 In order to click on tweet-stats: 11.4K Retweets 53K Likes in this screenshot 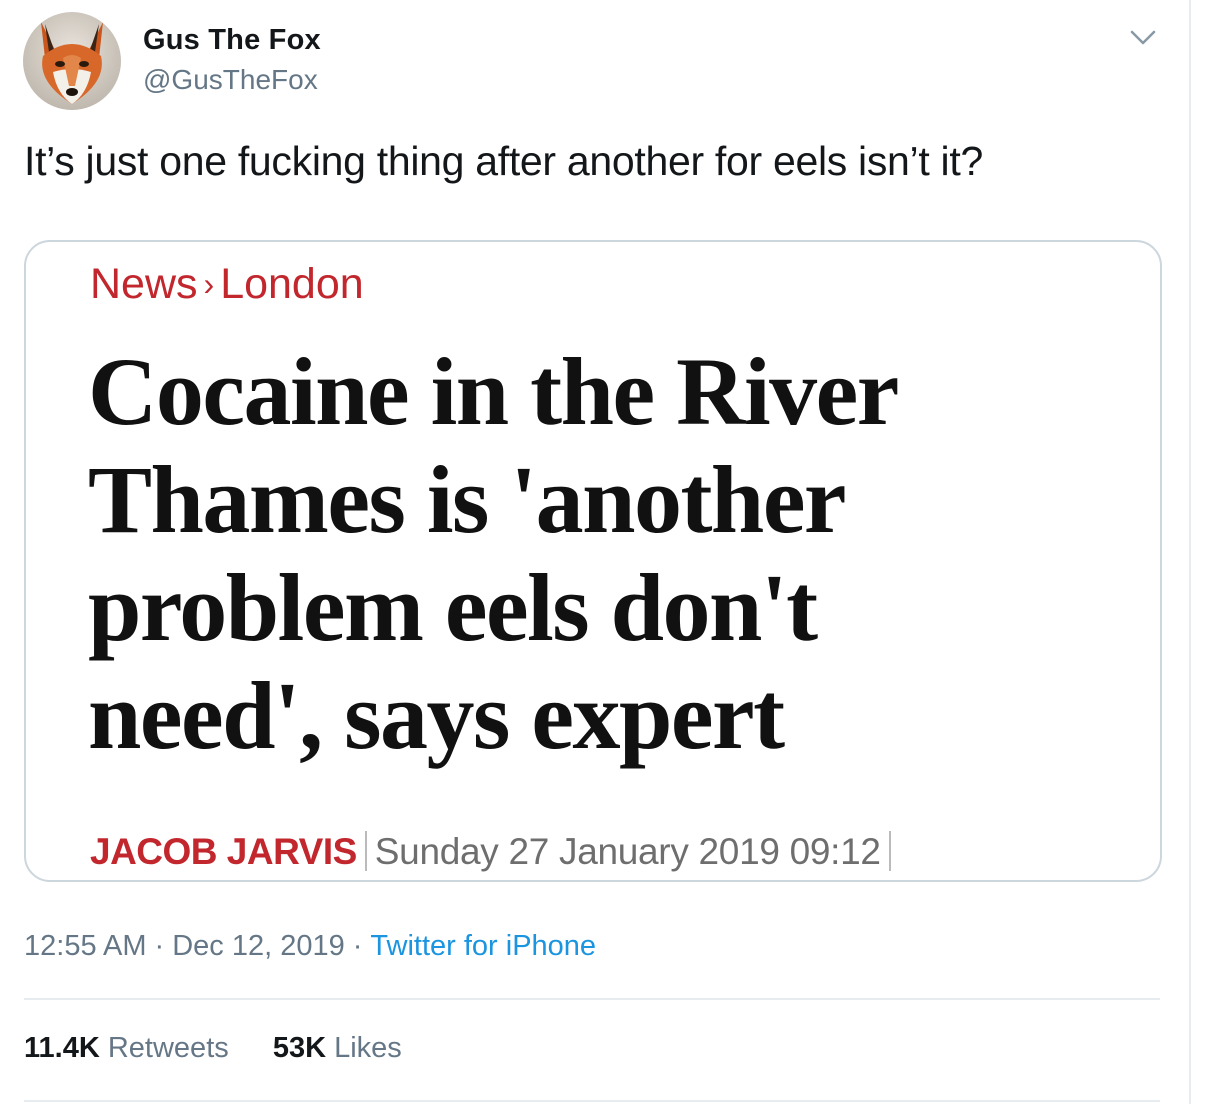, I will do `click(231, 1048)`.